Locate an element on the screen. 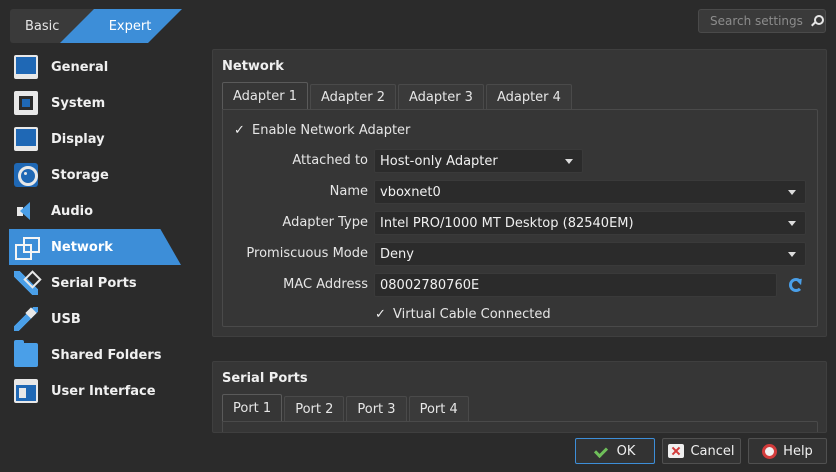 The width and height of the screenshot is (836, 472). enable-adapter-row: ✓ Enable Network Adapter is located at coordinates (321, 130).